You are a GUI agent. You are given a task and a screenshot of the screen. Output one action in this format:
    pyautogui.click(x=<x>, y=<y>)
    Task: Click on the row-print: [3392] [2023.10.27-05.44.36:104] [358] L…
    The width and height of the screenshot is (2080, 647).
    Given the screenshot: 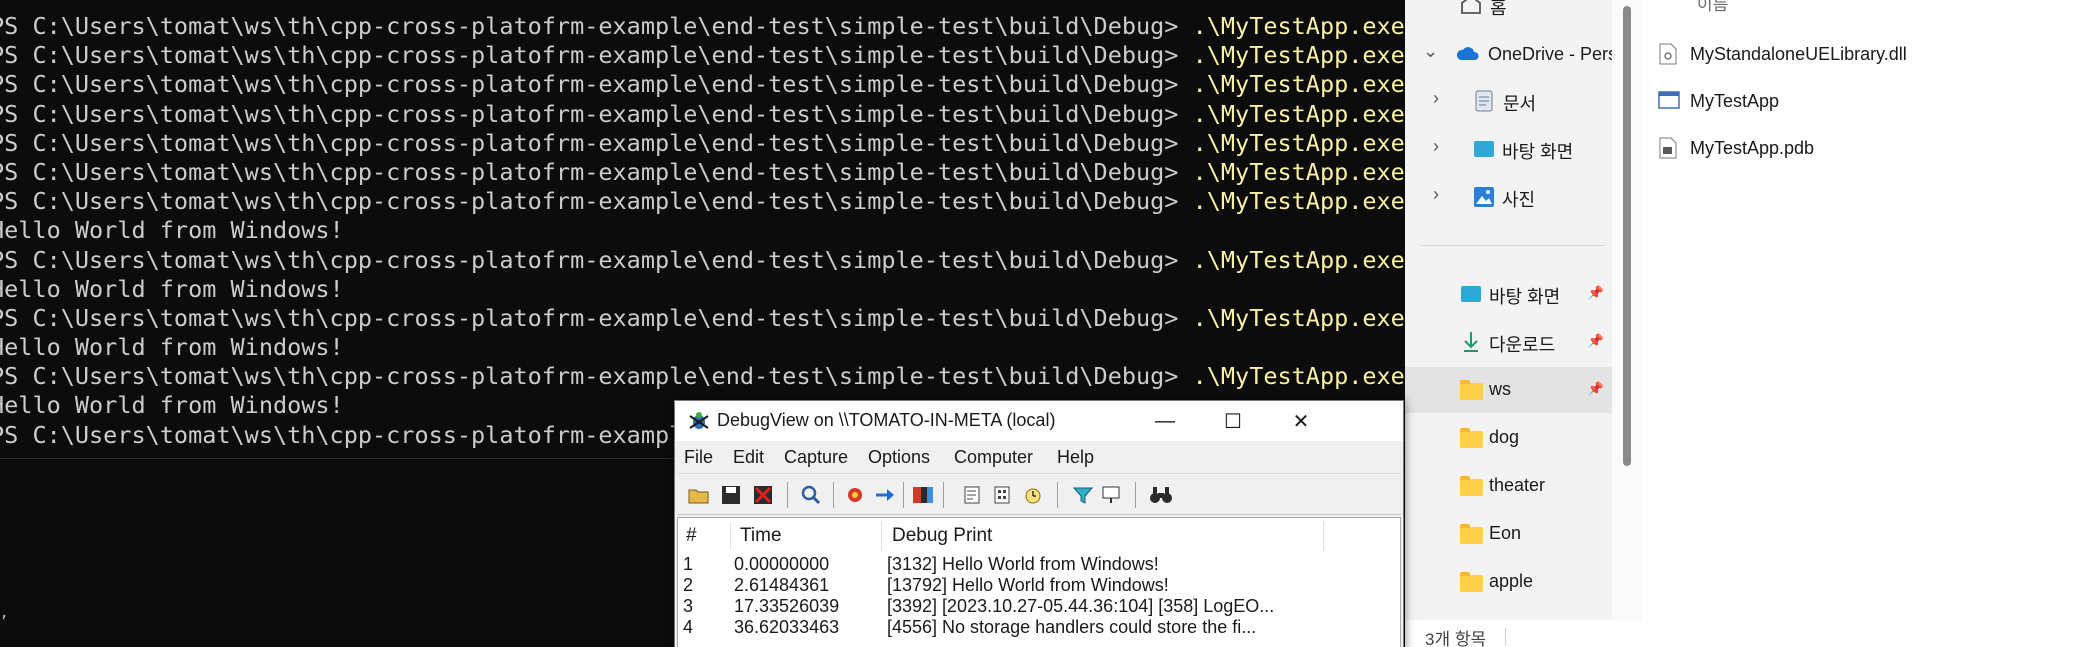 What is the action you would take?
    pyautogui.click(x=1081, y=606)
    